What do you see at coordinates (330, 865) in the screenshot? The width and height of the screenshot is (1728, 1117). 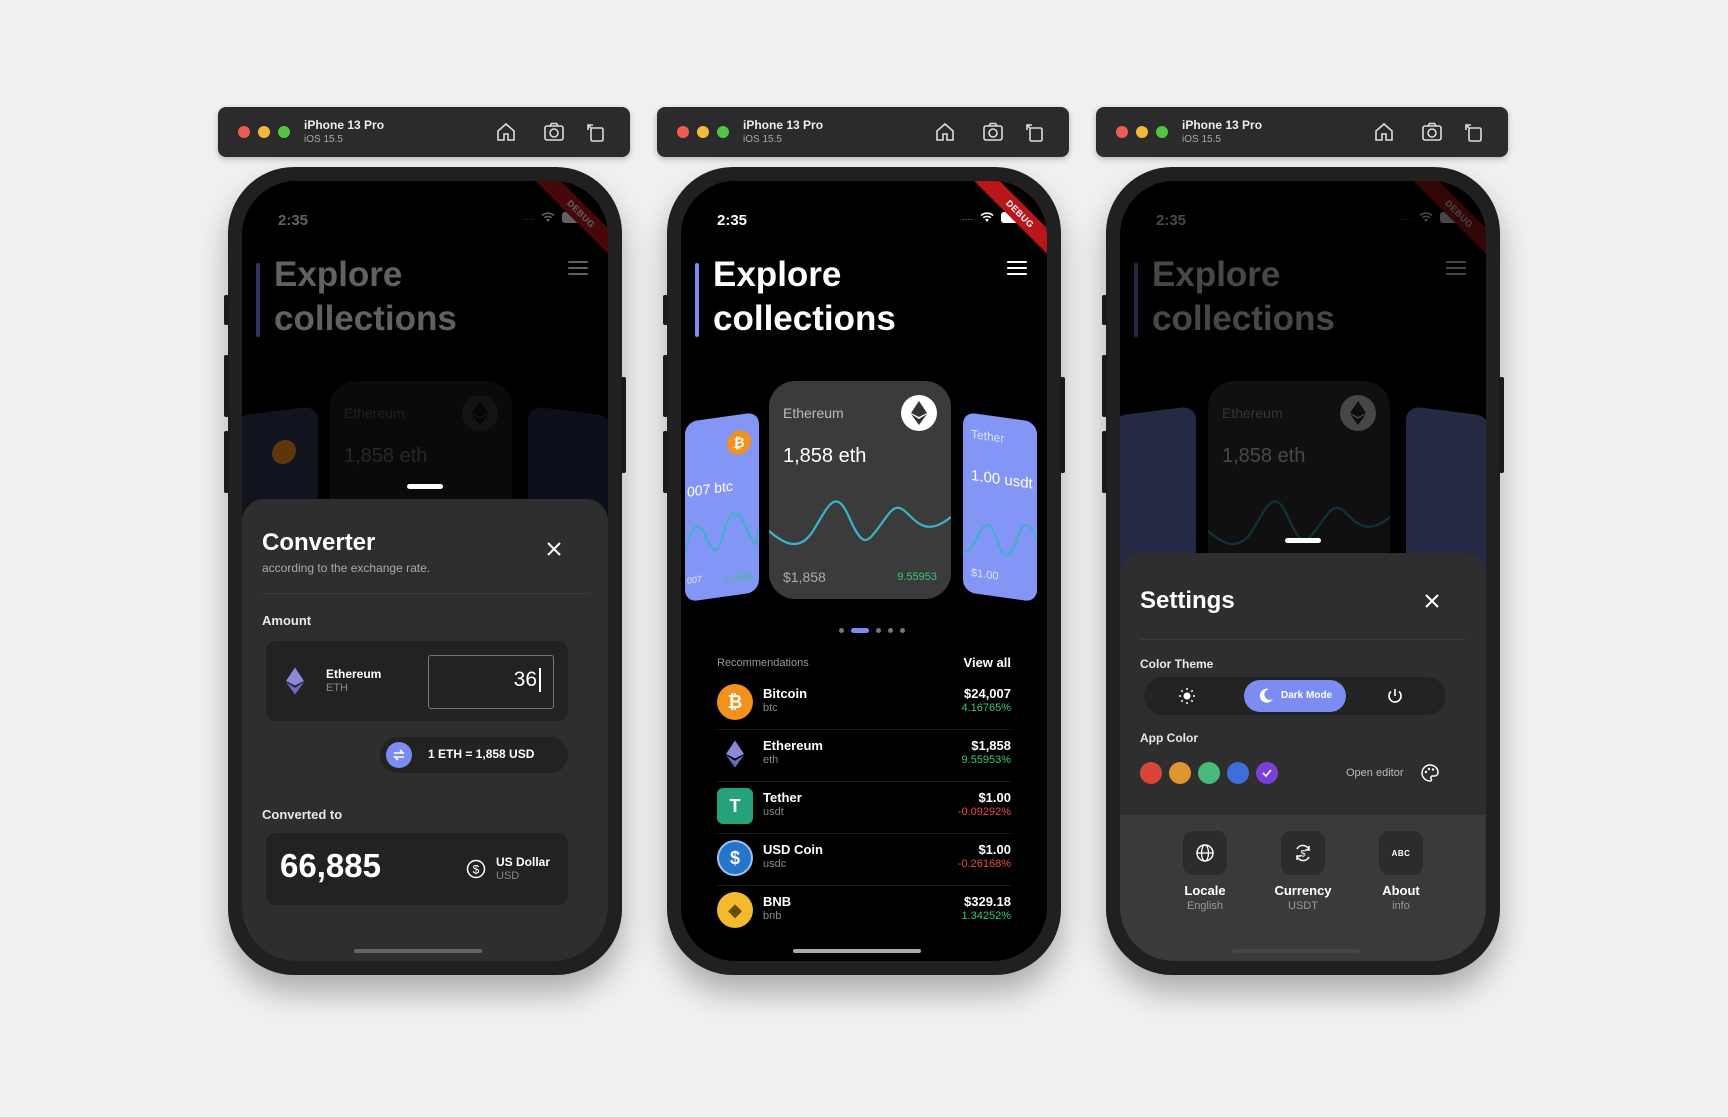 I see `converted-value: 66,885` at bounding box center [330, 865].